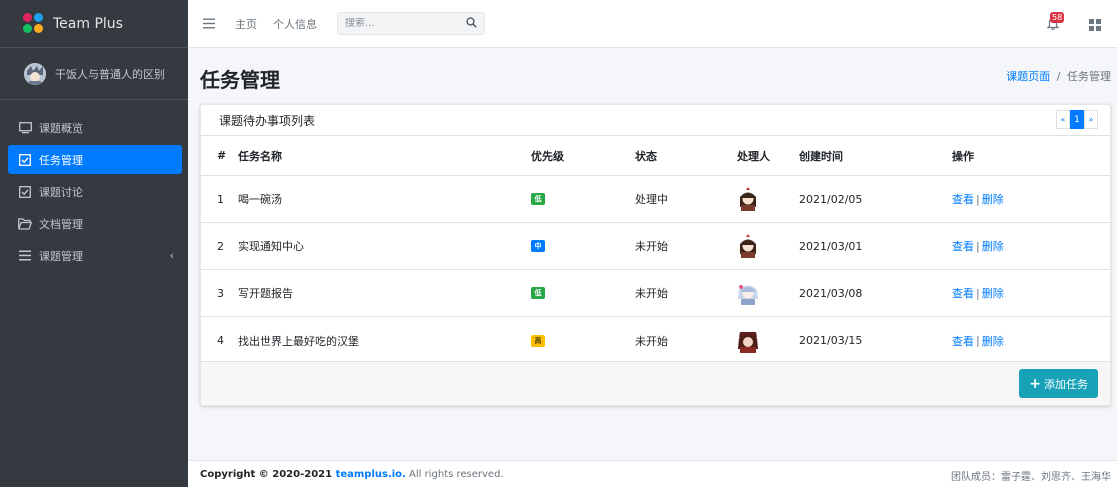 This screenshot has width=1117, height=487. What do you see at coordinates (295, 24) in the screenshot?
I see `nav-link-profile: 个人信息` at bounding box center [295, 24].